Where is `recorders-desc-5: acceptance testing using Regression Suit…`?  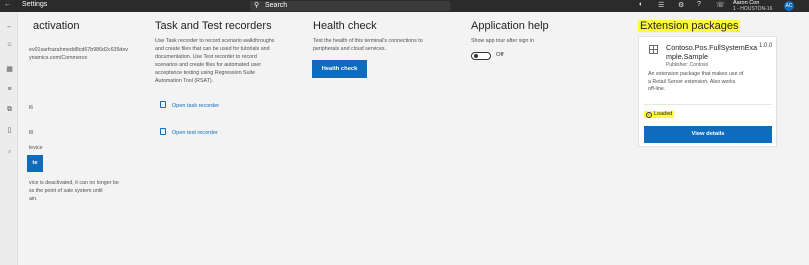
recorders-desc-5: acceptance testing using Regression Suit… is located at coordinates (205, 73).